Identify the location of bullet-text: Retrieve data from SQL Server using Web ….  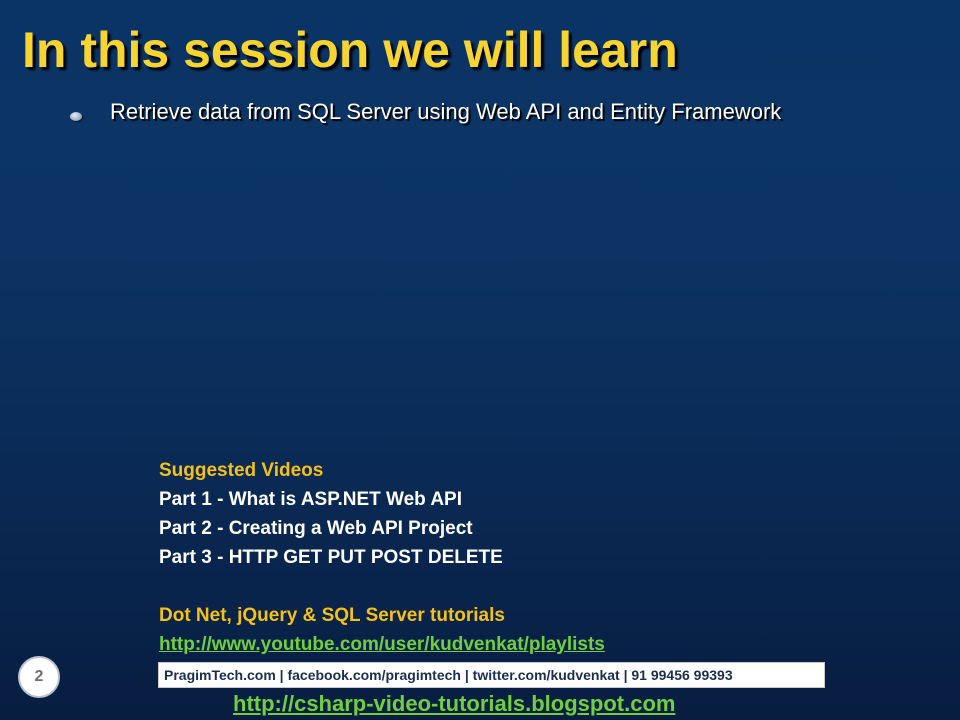
(446, 111).